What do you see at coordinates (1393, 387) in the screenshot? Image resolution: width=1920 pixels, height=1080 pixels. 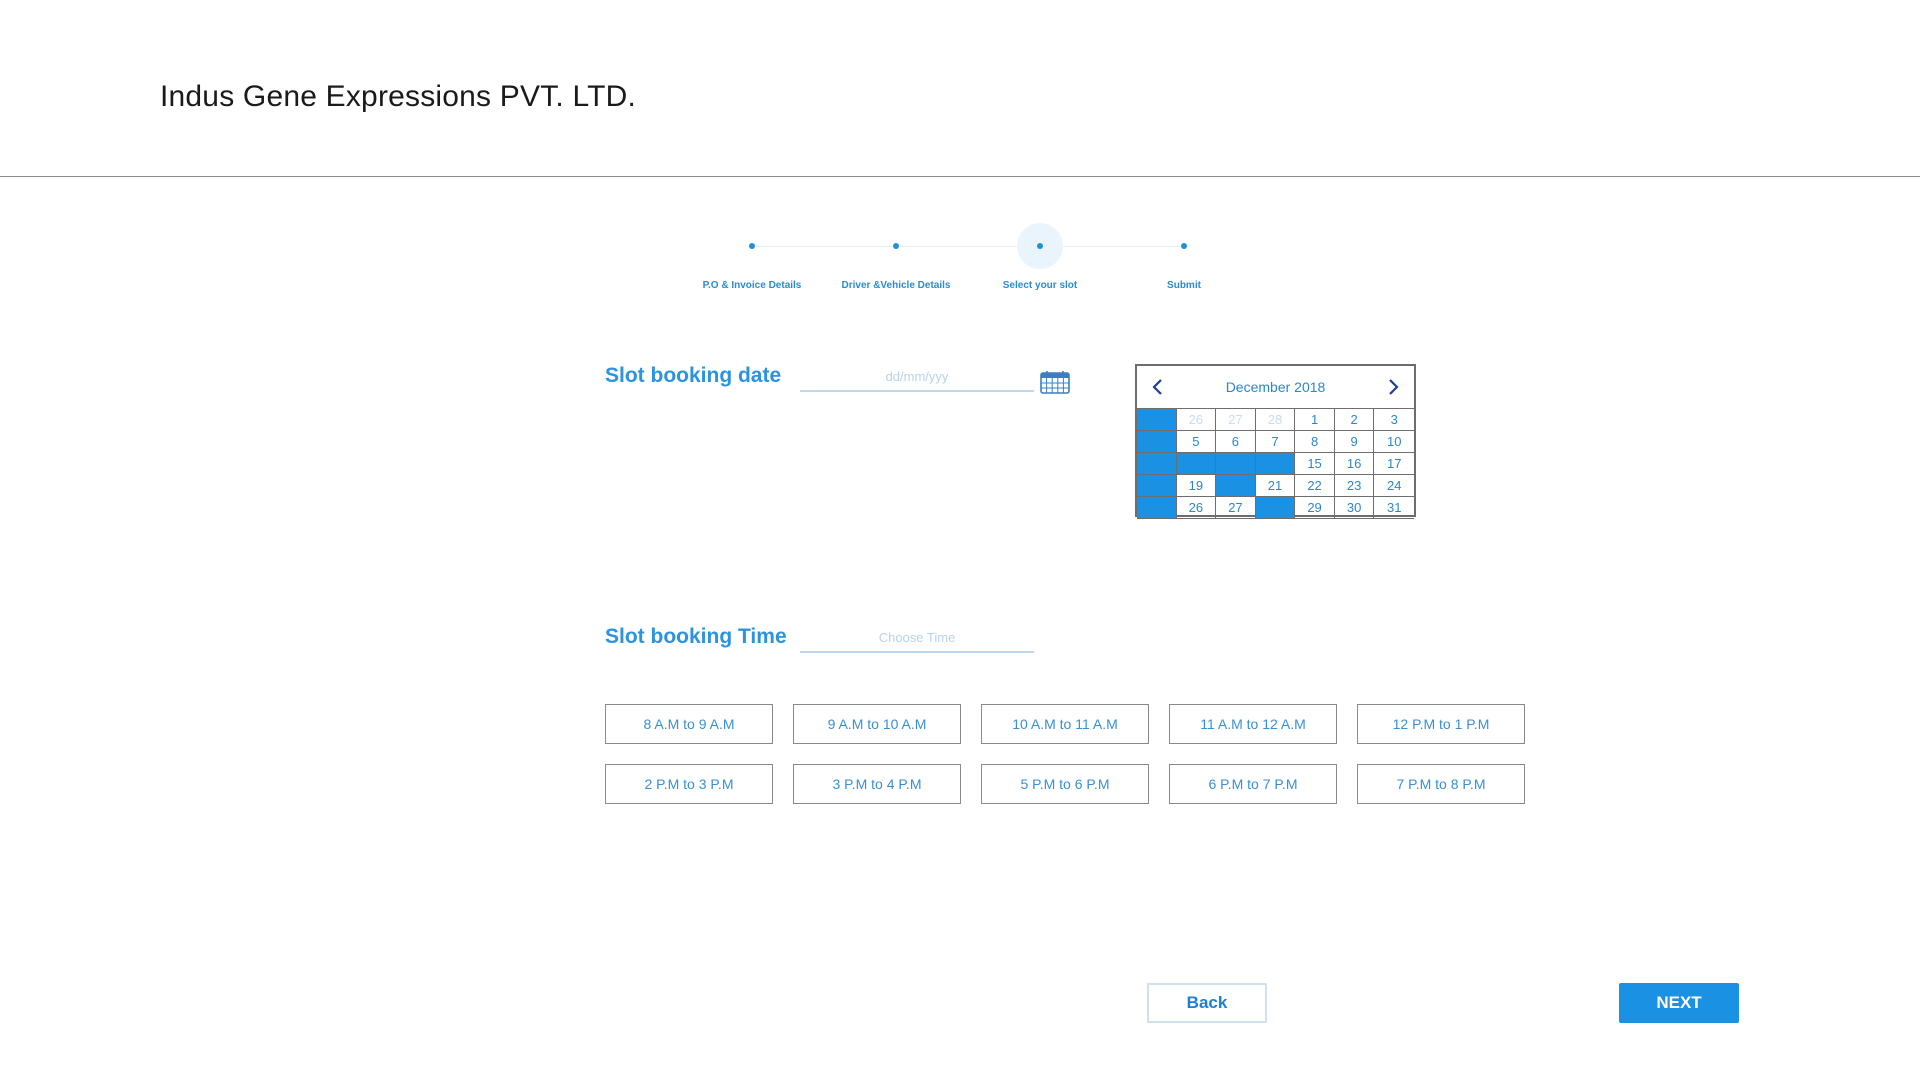 I see `chevron-right-icon` at bounding box center [1393, 387].